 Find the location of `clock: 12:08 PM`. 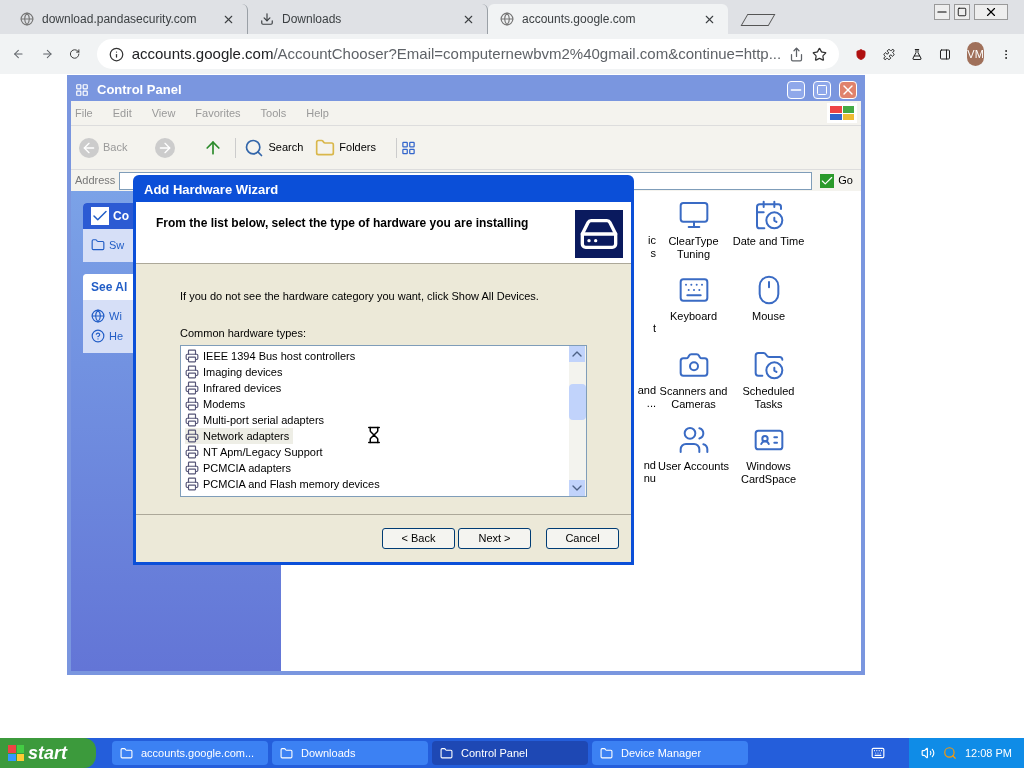

clock: 12:08 PM is located at coordinates (988, 753).